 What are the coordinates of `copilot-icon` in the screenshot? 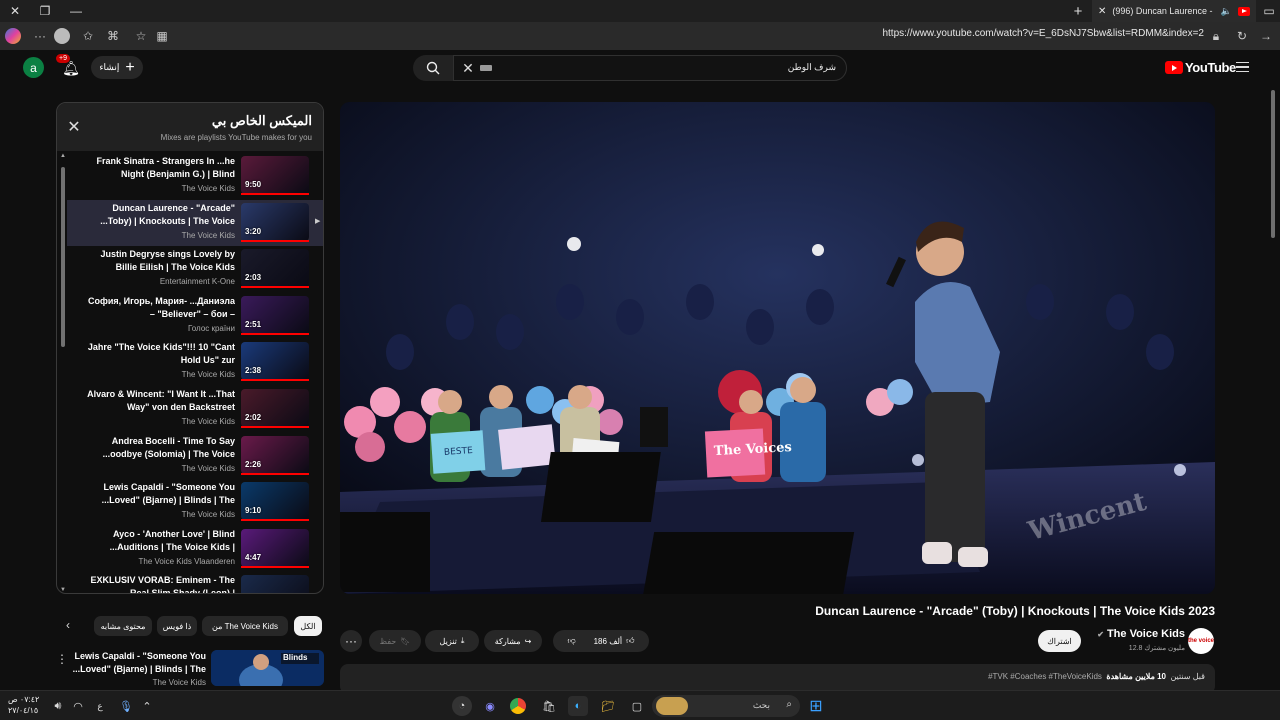 It's located at (13, 36).